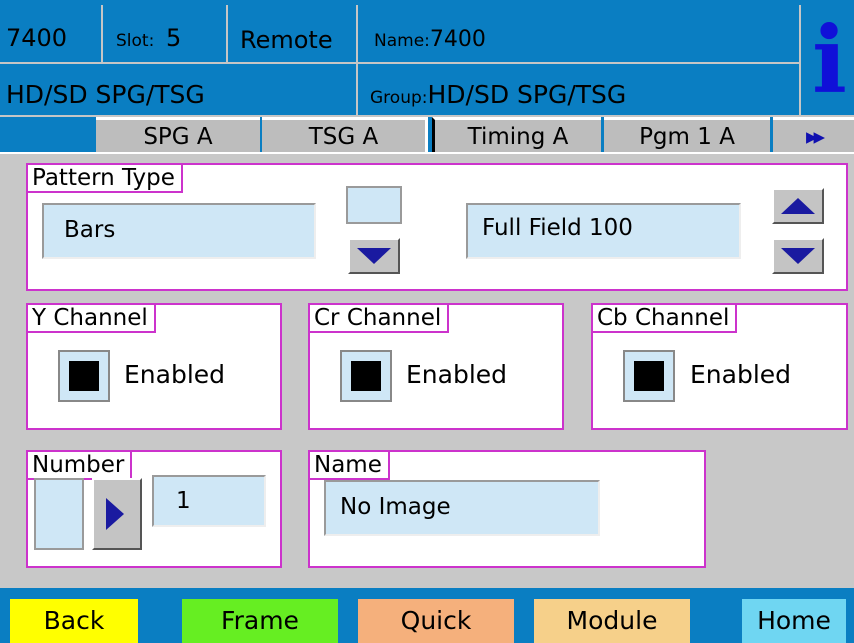 This screenshot has height=643, width=854. Describe the element at coordinates (209, 501) in the screenshot. I see `number-field: 1` at that location.